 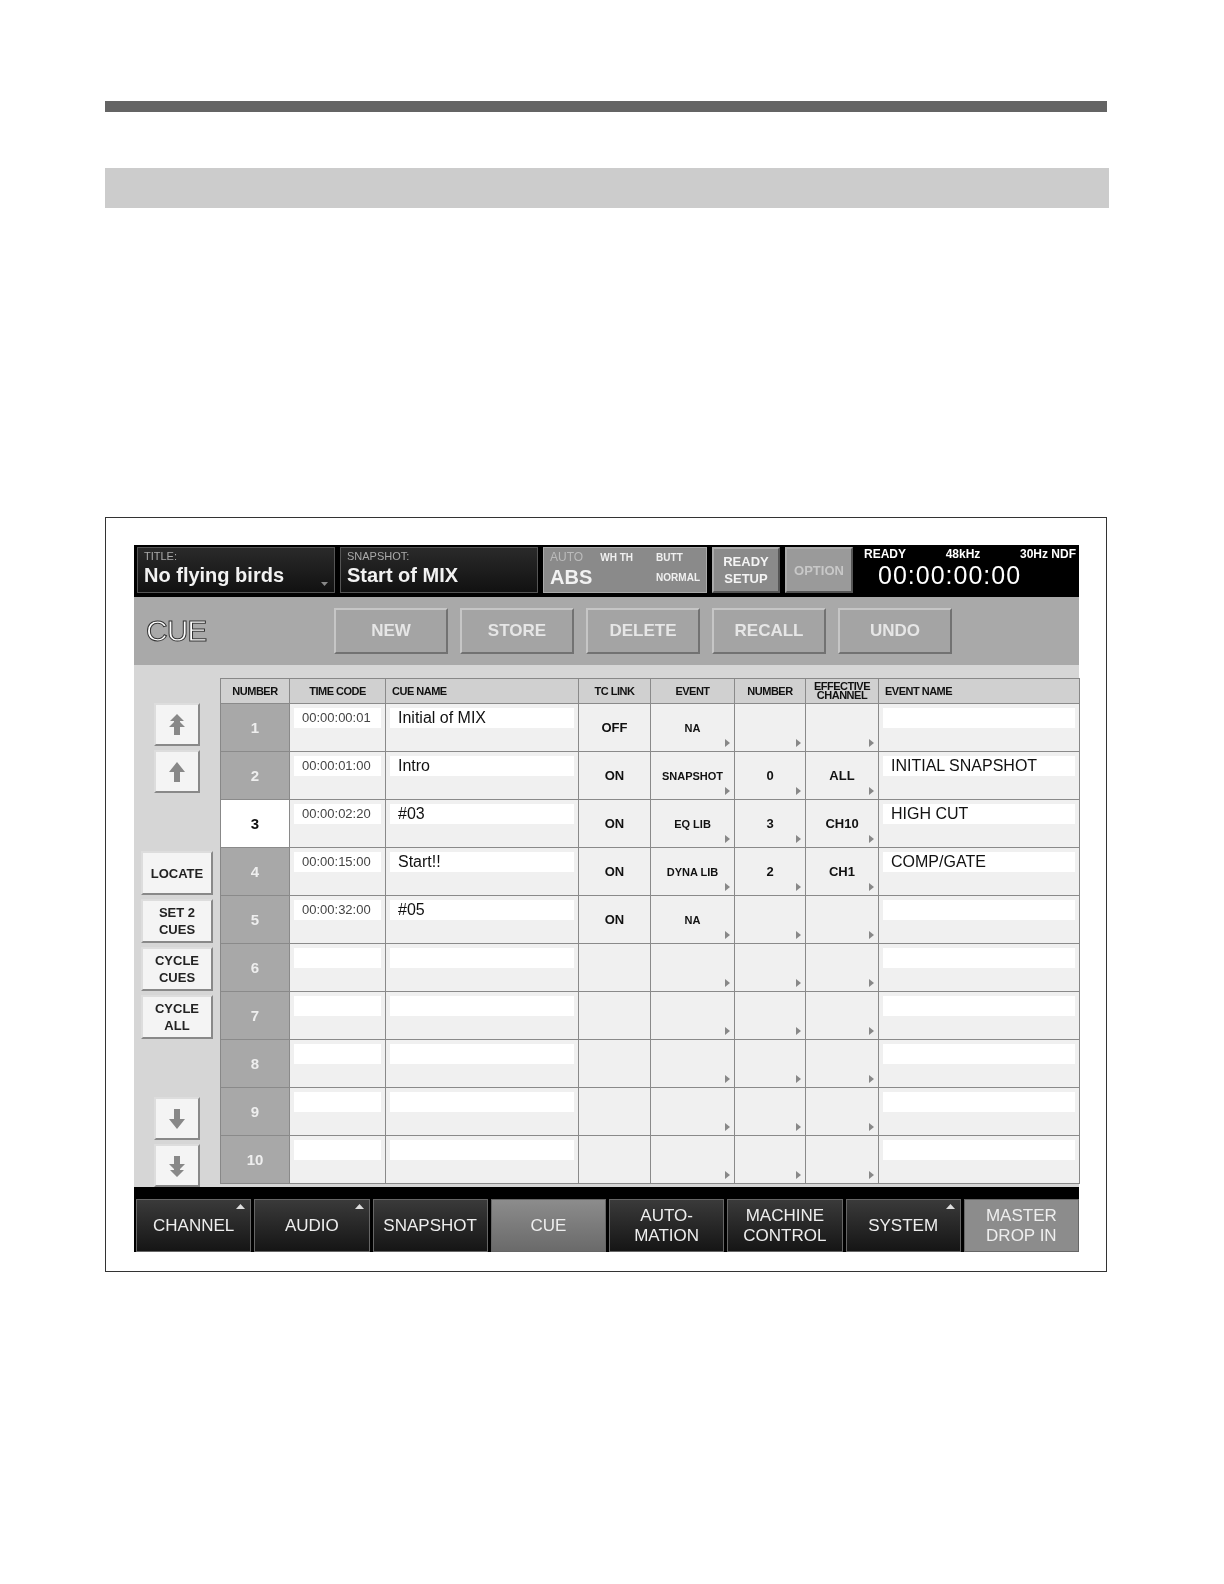 What do you see at coordinates (979, 691) in the screenshot?
I see `column-header: EVENT NAME` at bounding box center [979, 691].